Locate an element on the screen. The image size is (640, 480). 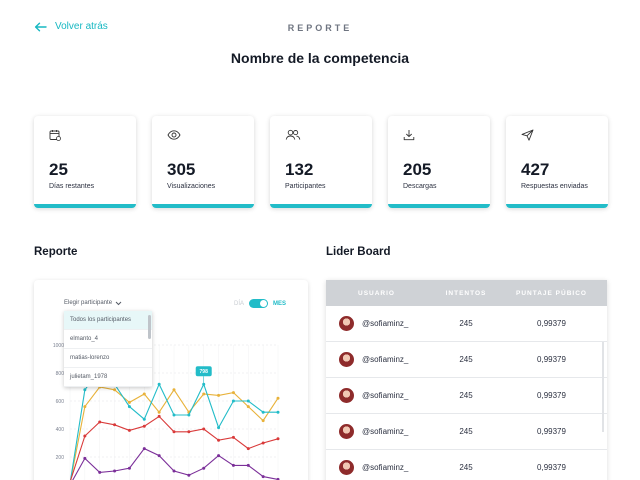
section-label: REPORTE is located at coordinates (320, 28).